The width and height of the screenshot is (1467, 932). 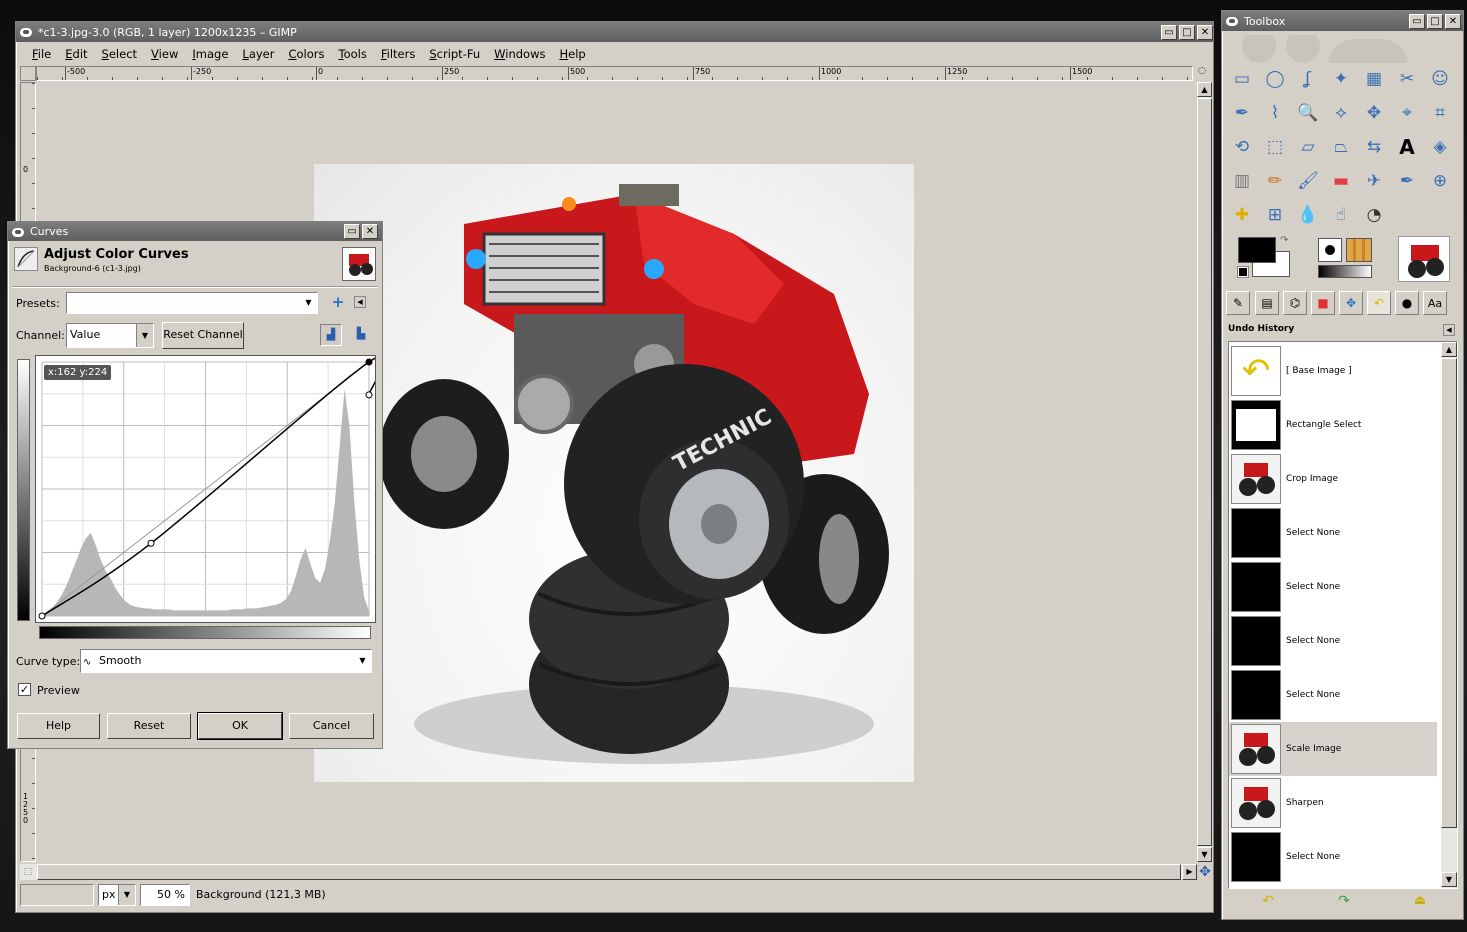 I want to click on channel-select: Value ▼, so click(x=110, y=335).